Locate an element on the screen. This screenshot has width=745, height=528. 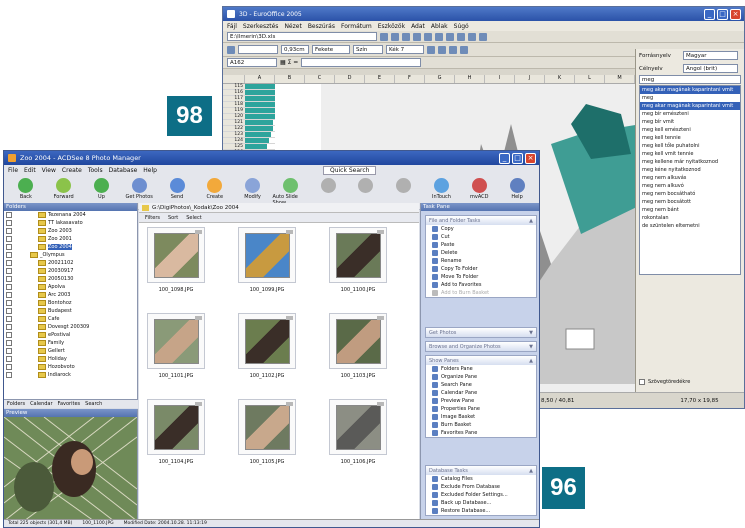
maximize-button: □ is located at coordinates (722, 14).